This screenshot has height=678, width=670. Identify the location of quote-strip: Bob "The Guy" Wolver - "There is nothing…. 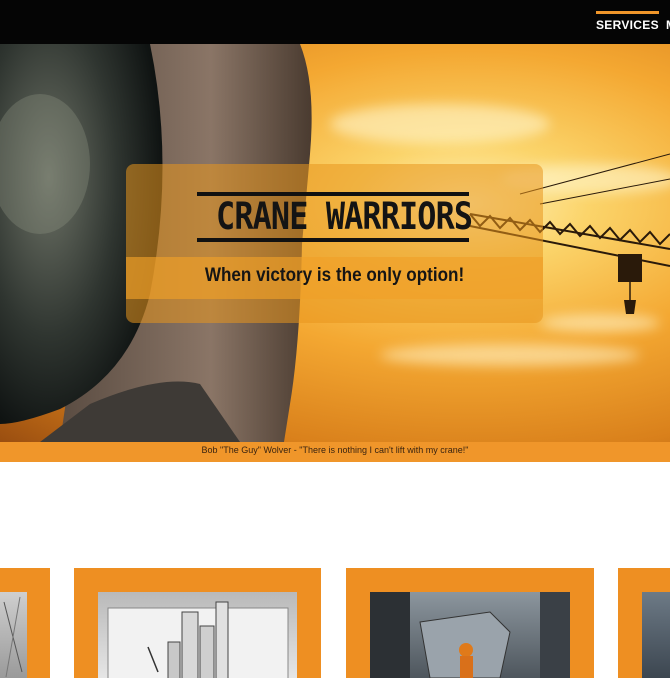
(335, 452).